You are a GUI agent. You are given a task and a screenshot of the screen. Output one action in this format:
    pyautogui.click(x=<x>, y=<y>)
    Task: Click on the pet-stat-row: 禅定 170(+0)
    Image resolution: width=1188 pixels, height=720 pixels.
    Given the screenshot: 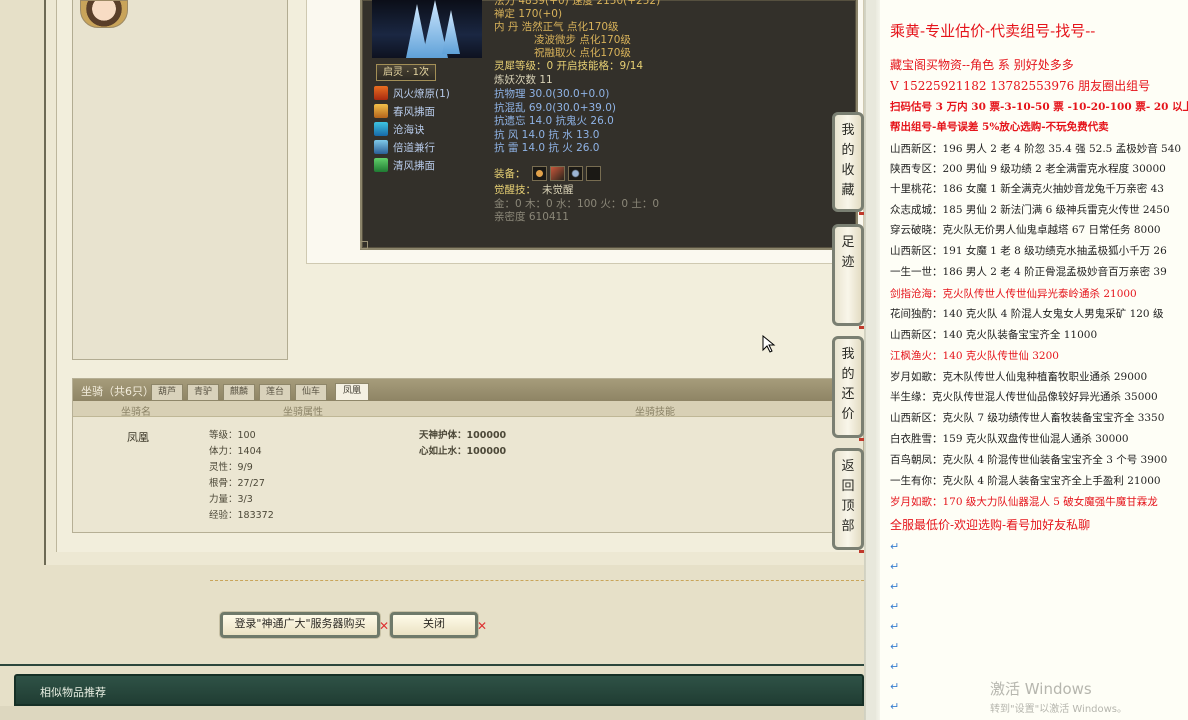 What is the action you would take?
    pyautogui.click(x=528, y=14)
    